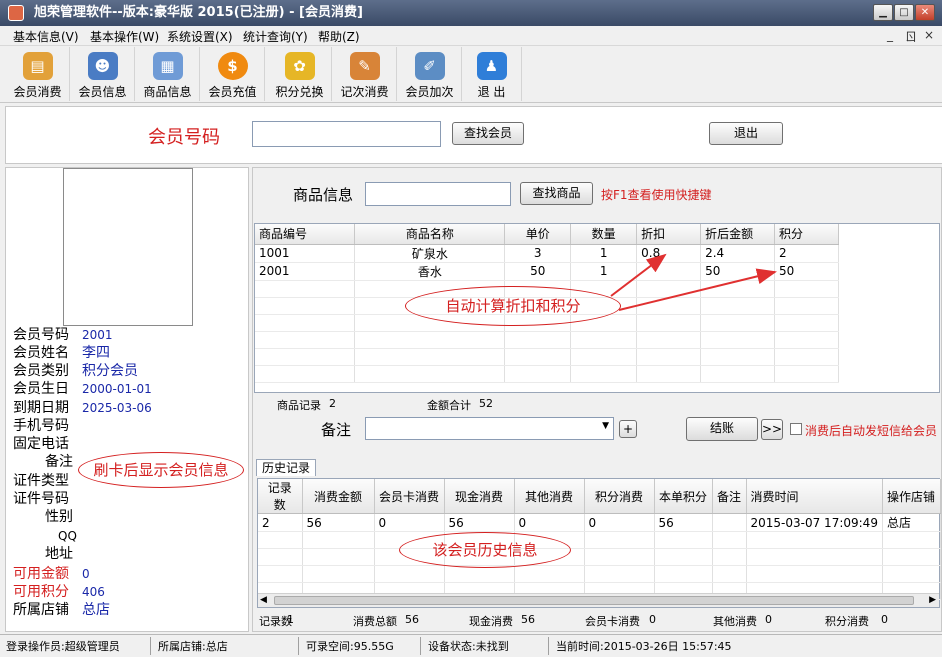  I want to click on remark-select: ▼, so click(489, 428).